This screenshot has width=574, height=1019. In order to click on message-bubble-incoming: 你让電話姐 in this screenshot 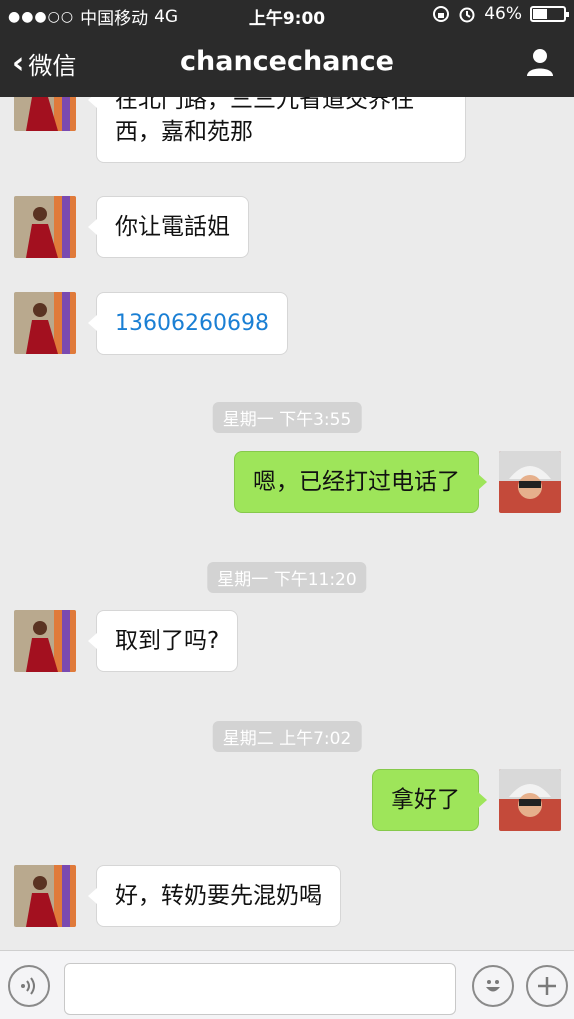, I will do `click(168, 227)`.